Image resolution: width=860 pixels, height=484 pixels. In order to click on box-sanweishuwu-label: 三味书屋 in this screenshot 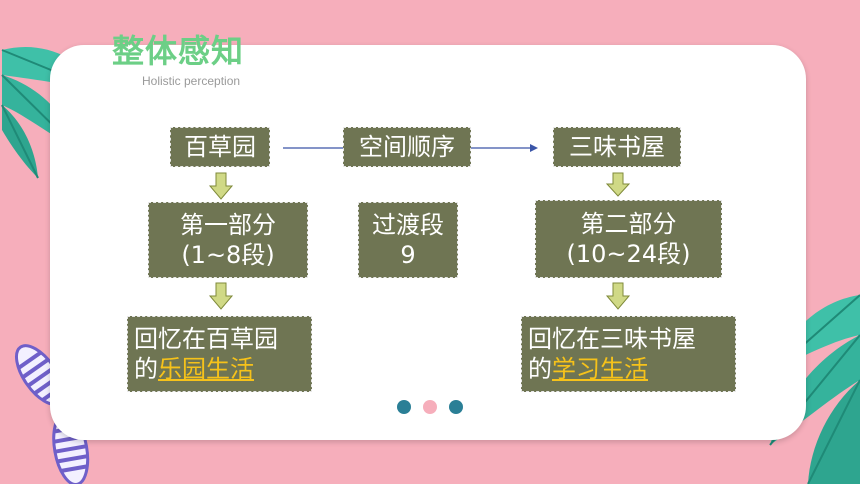, I will do `click(617, 147)`.